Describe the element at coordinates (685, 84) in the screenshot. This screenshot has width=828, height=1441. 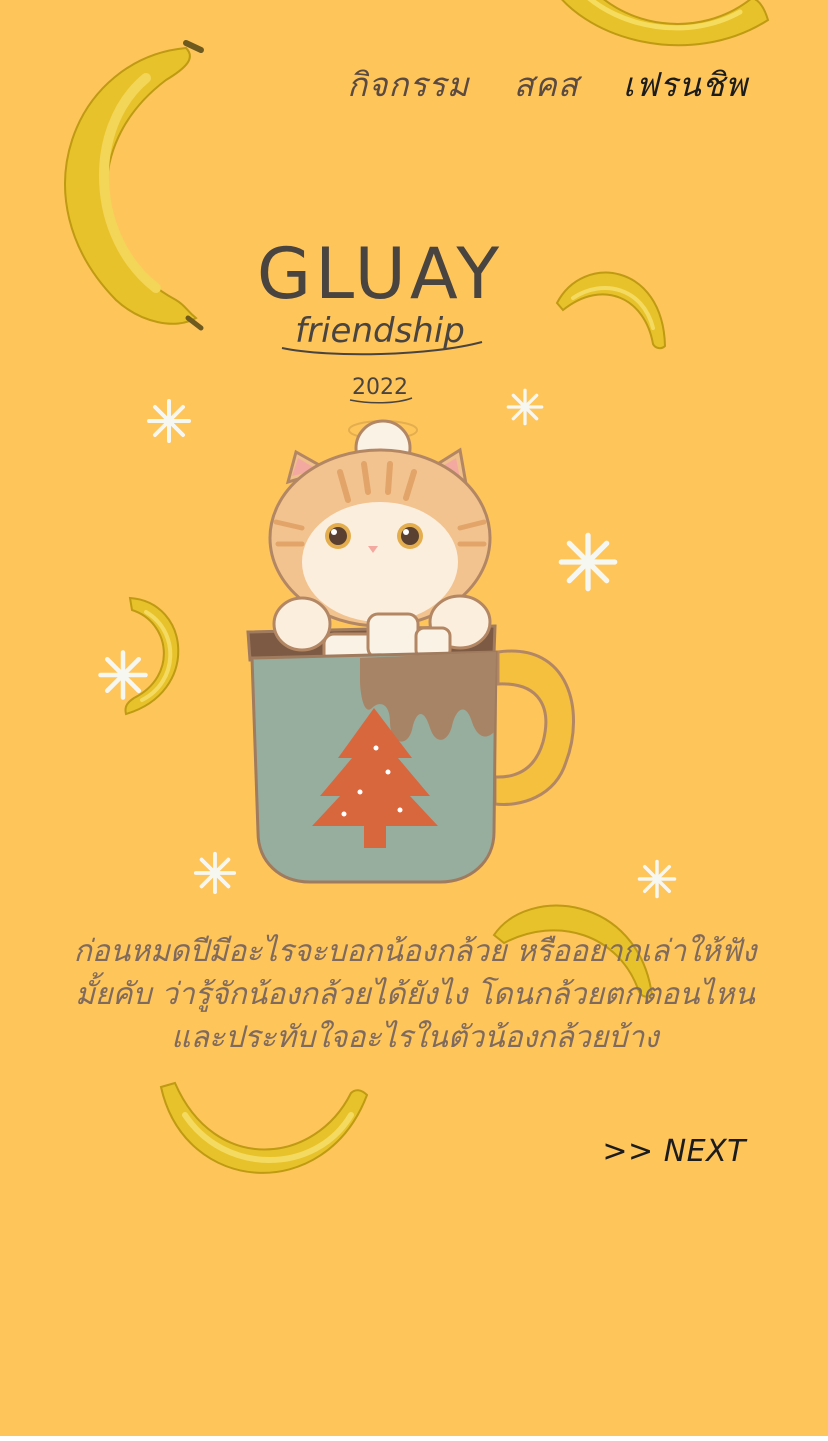
I see `nav-friendship: เฟรนชิพ` at that location.